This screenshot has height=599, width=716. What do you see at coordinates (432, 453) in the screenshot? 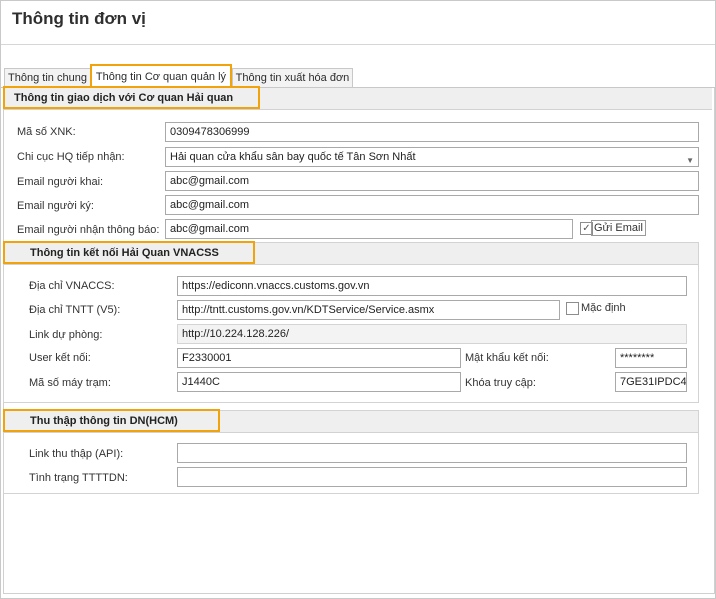
I see `link-api-field` at bounding box center [432, 453].